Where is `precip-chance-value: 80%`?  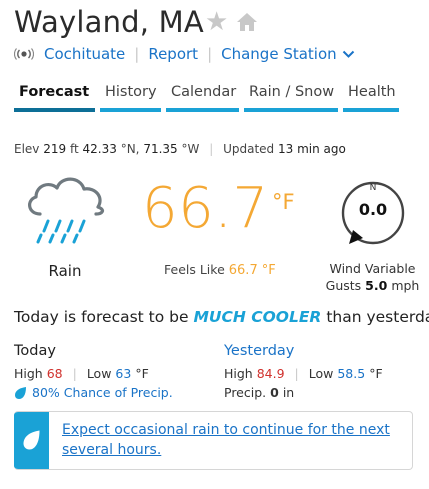
precip-chance-value: 80% is located at coordinates (46, 392).